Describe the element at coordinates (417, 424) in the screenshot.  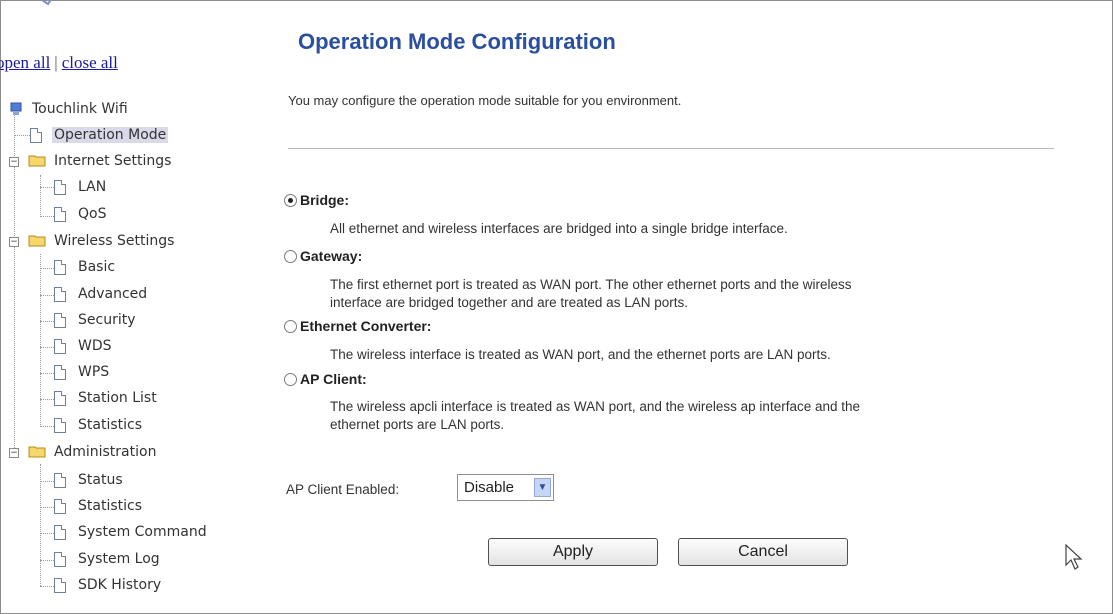
I see `description-line: ethernet ports are LAN ports.` at that location.